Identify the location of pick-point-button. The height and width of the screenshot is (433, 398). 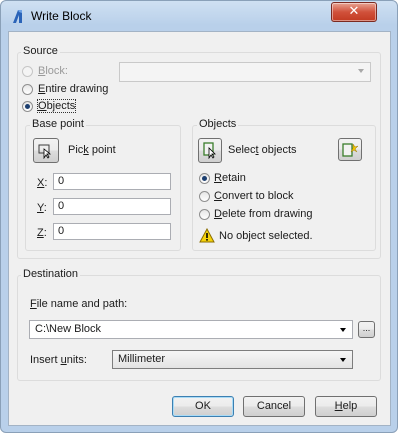
(46, 150).